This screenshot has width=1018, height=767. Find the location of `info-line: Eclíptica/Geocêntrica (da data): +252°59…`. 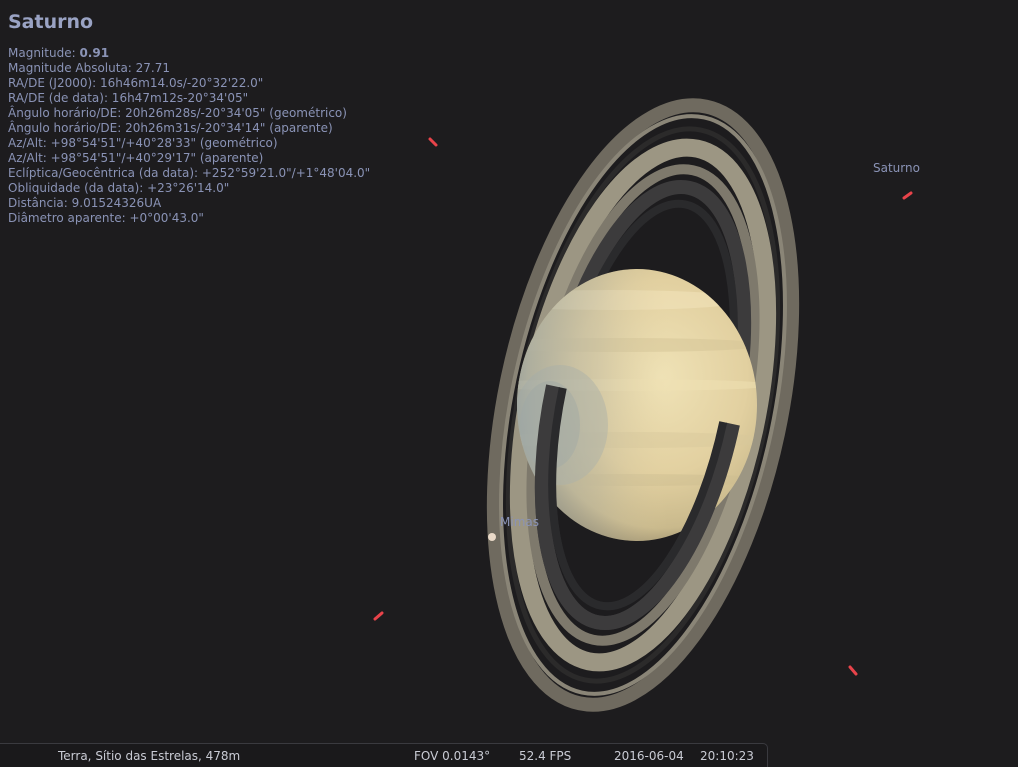

info-line: Eclíptica/Geocêntrica (da data): +252°59… is located at coordinates (189, 173).